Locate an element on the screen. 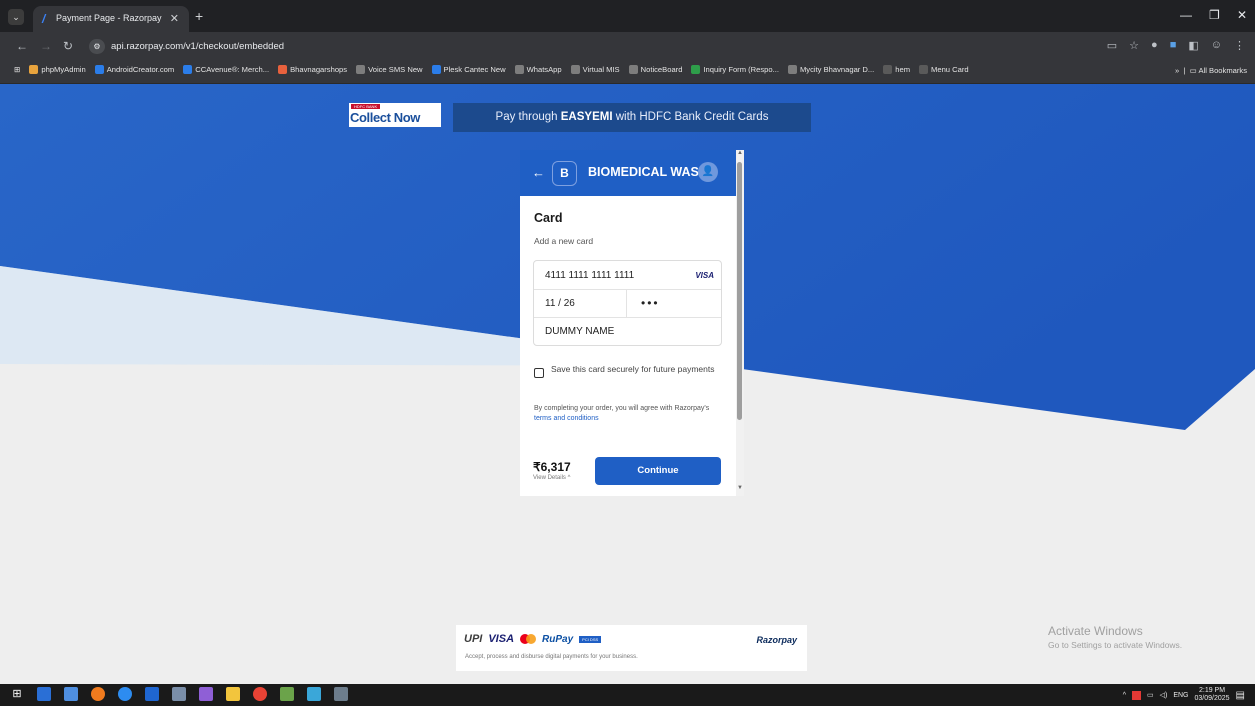  notepad-icon is located at coordinates (179, 694).